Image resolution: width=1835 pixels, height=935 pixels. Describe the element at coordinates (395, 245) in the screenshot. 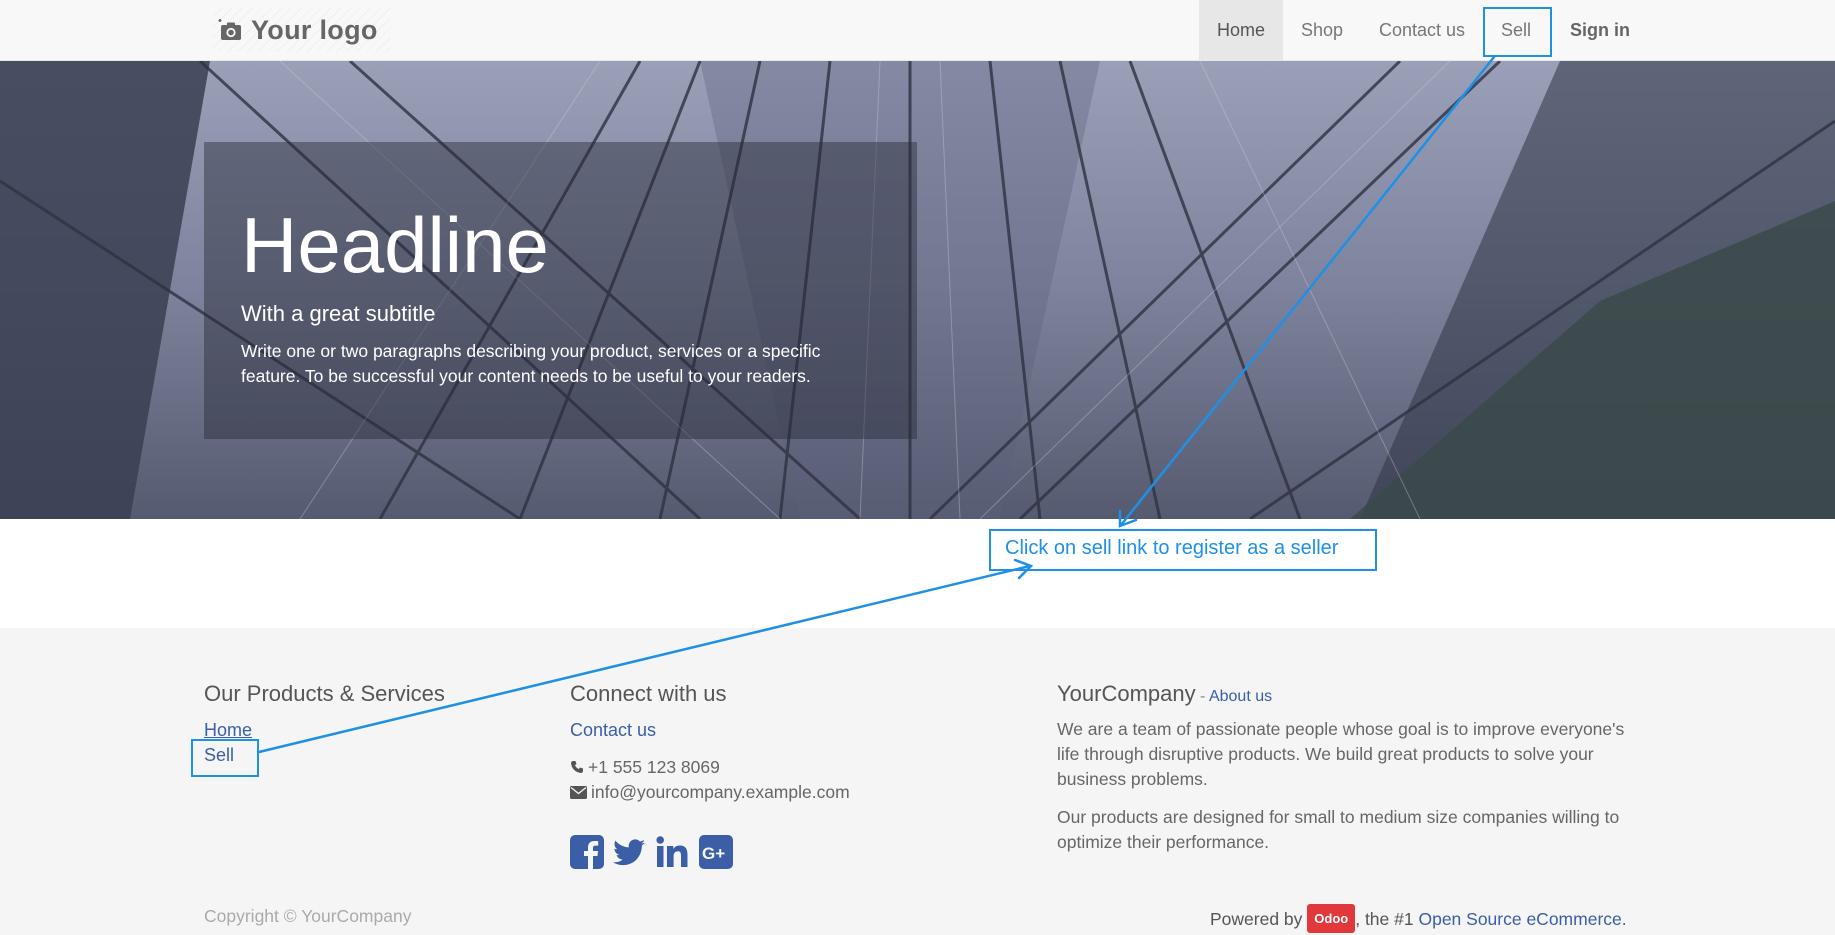

I see `hero-headline: Headline` at that location.